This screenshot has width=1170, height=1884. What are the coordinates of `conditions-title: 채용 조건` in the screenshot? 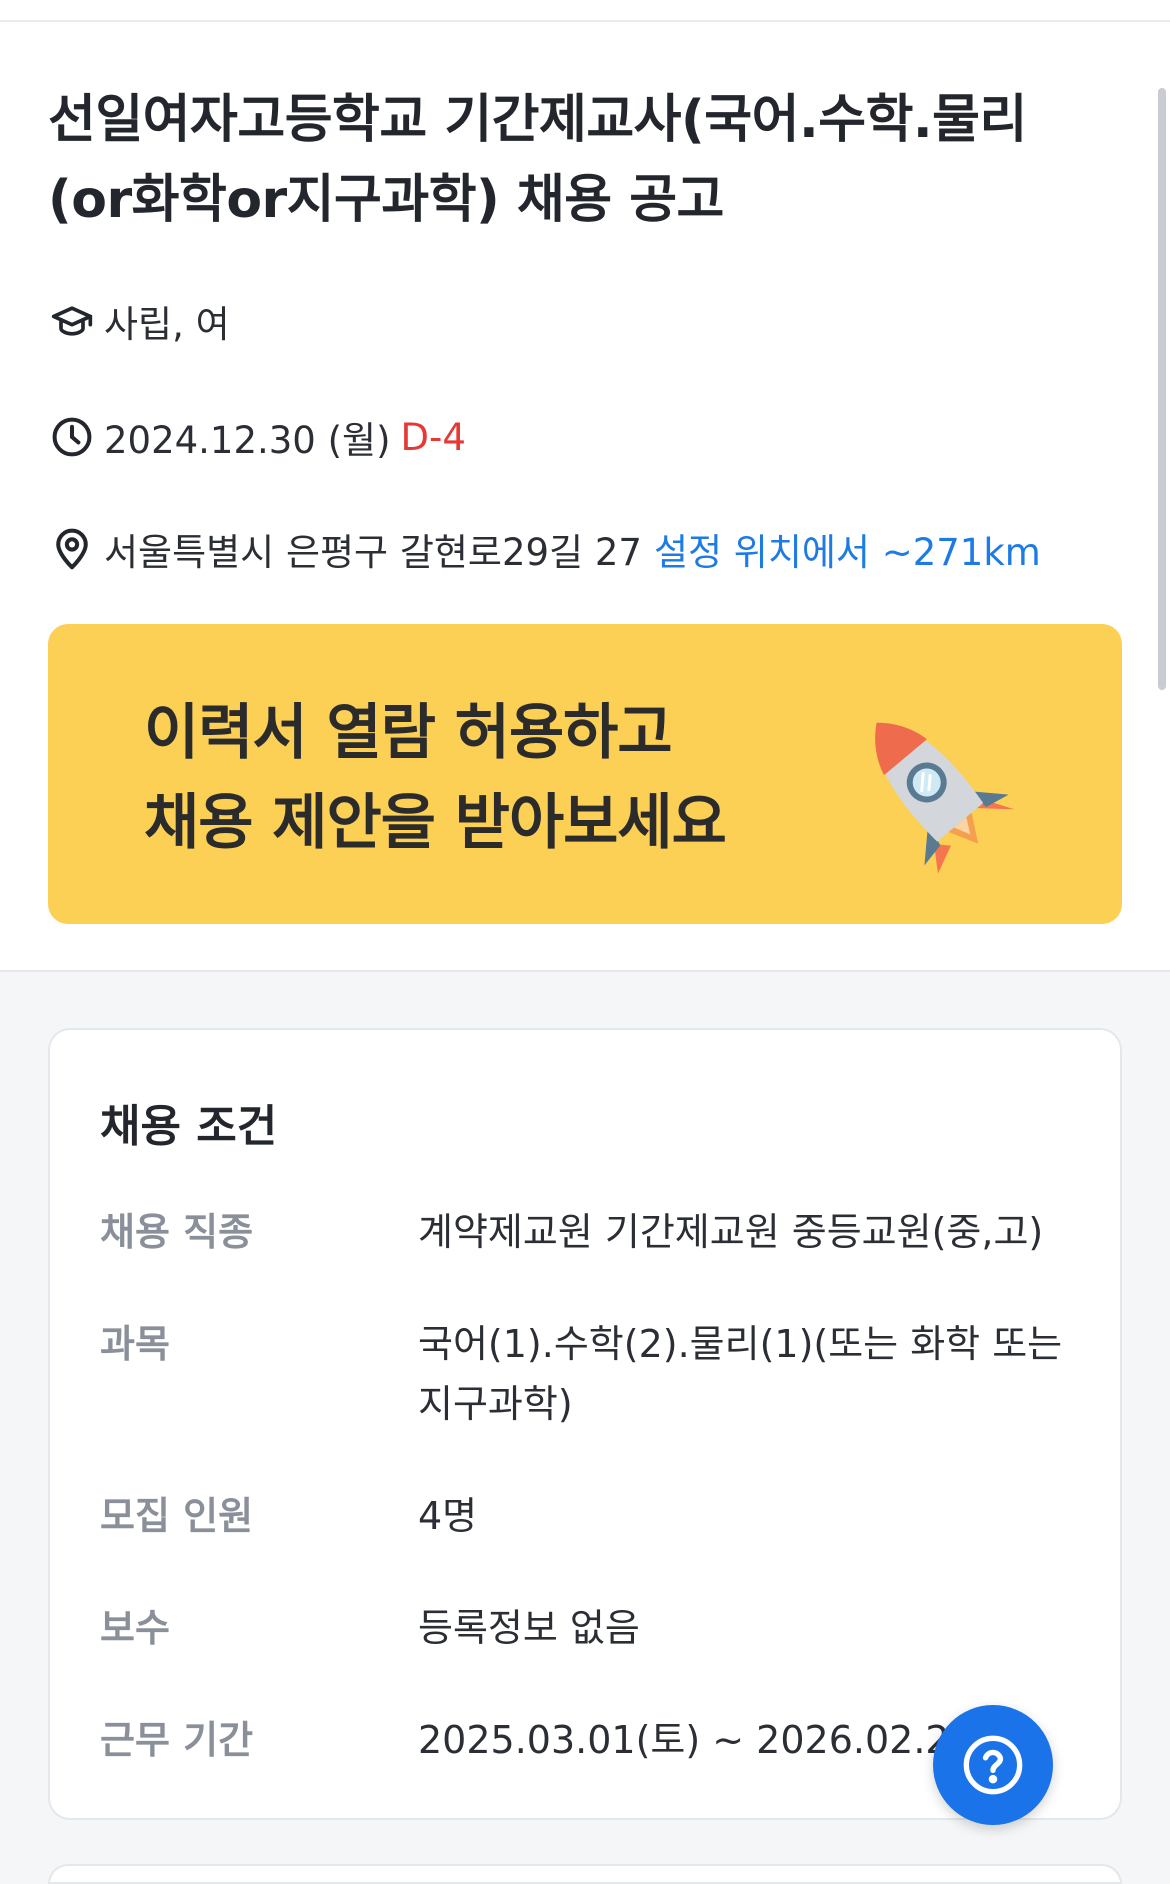 It's located at (189, 1126).